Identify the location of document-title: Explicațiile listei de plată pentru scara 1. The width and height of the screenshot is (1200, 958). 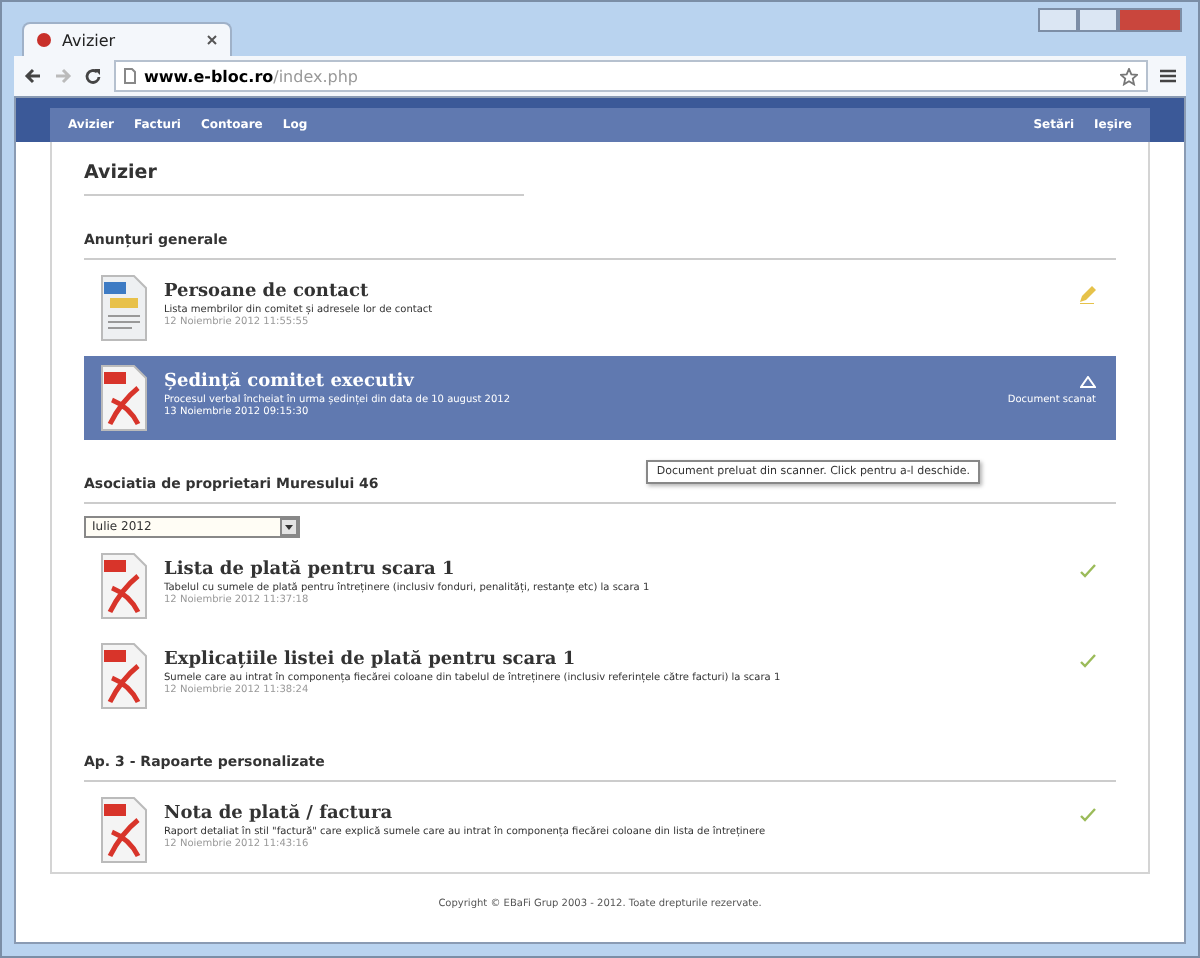
(371, 660).